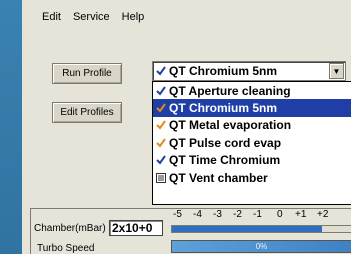  What do you see at coordinates (177, 214) in the screenshot?
I see `scale-tick: -5` at bounding box center [177, 214].